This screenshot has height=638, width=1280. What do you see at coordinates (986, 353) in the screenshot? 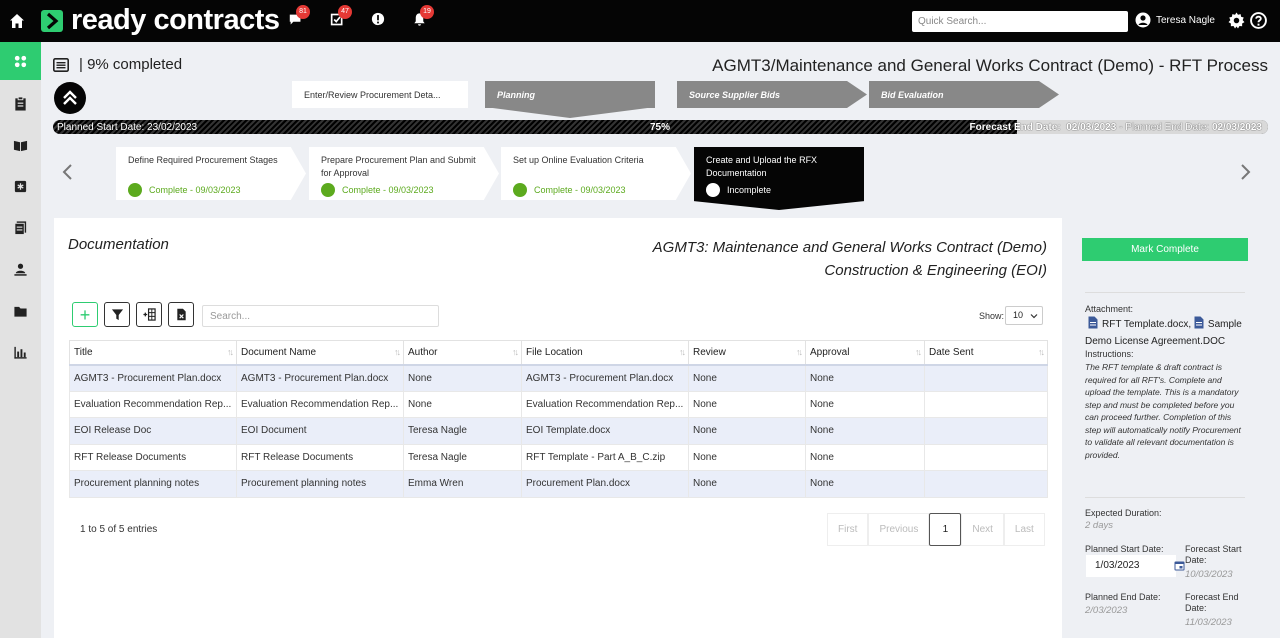
I see `column-header-date-sent: Date Sent ↑↓` at bounding box center [986, 353].